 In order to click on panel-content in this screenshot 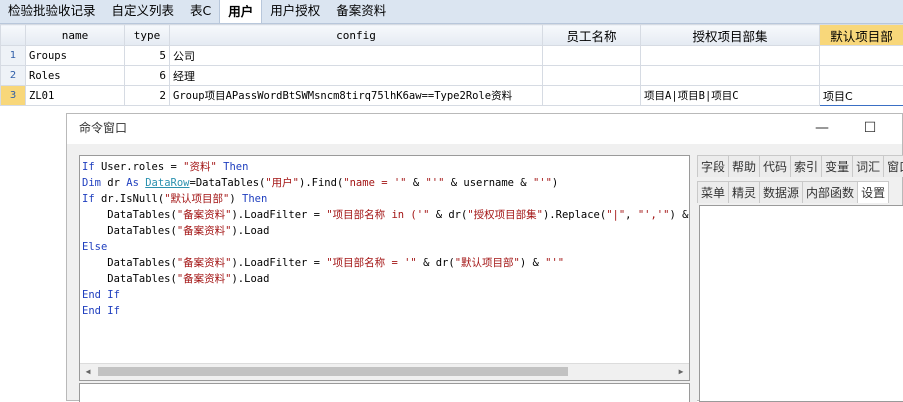, I will do `click(801, 303)`.